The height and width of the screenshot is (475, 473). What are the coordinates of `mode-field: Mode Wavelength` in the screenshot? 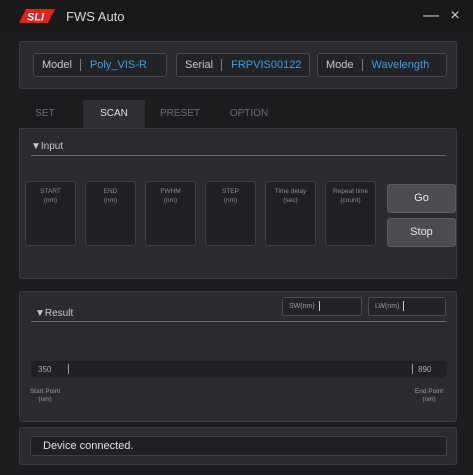 It's located at (382, 65).